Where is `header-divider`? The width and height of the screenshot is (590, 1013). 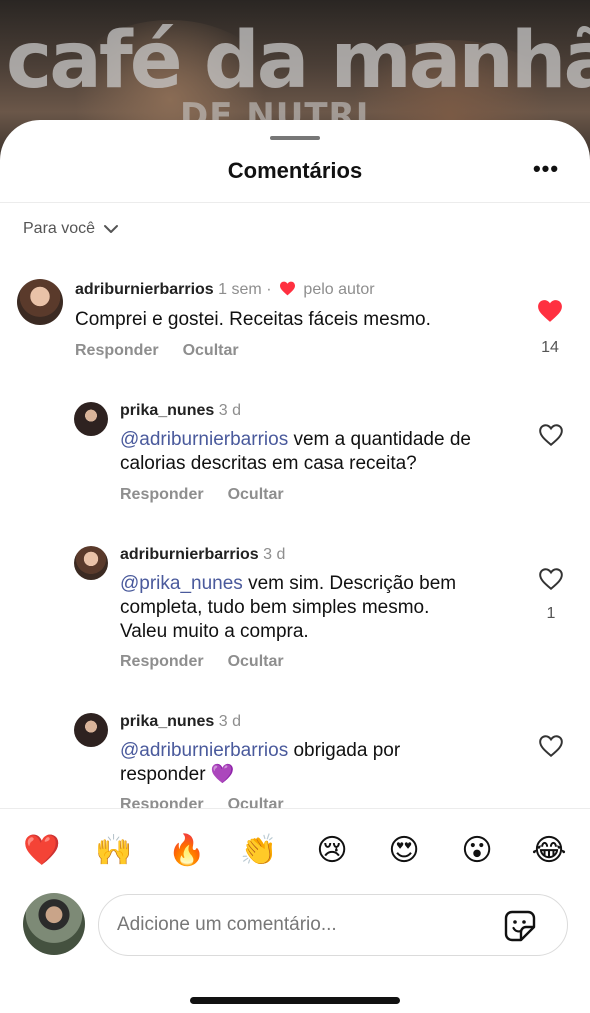
header-divider is located at coordinates (295, 202).